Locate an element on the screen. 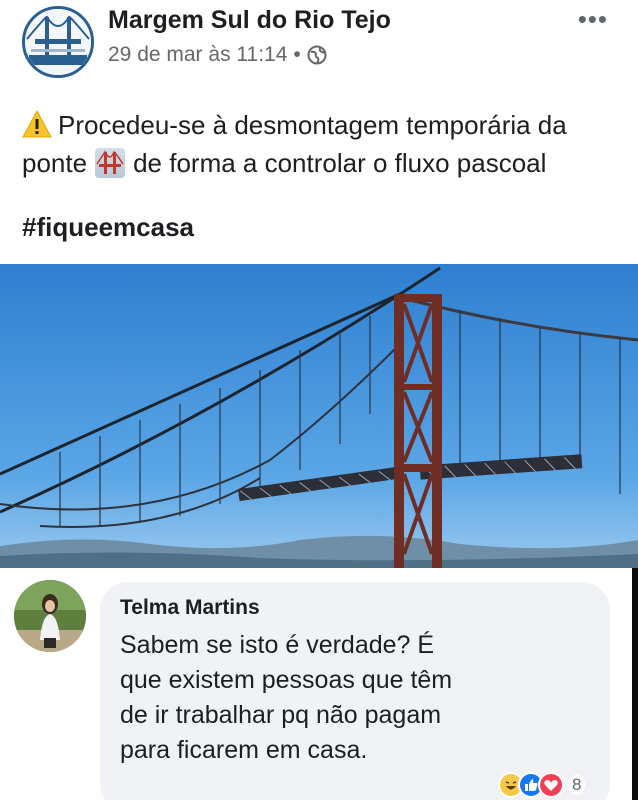 The image size is (638, 800). post-text-ponte: ponte is located at coordinates (55, 163).